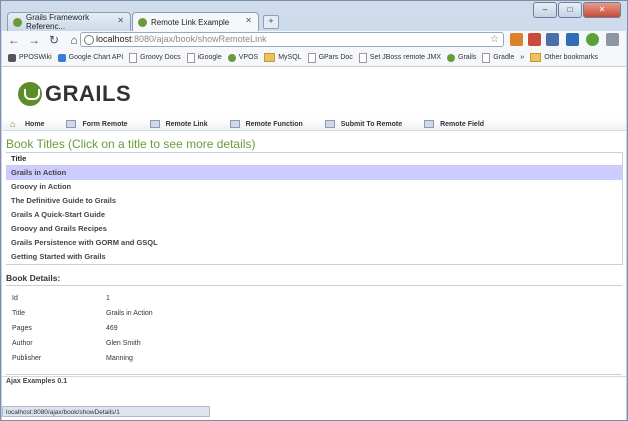 This screenshot has width=628, height=421. Describe the element at coordinates (314, 298) in the screenshot. I see `detail-row: Id 1` at that location.